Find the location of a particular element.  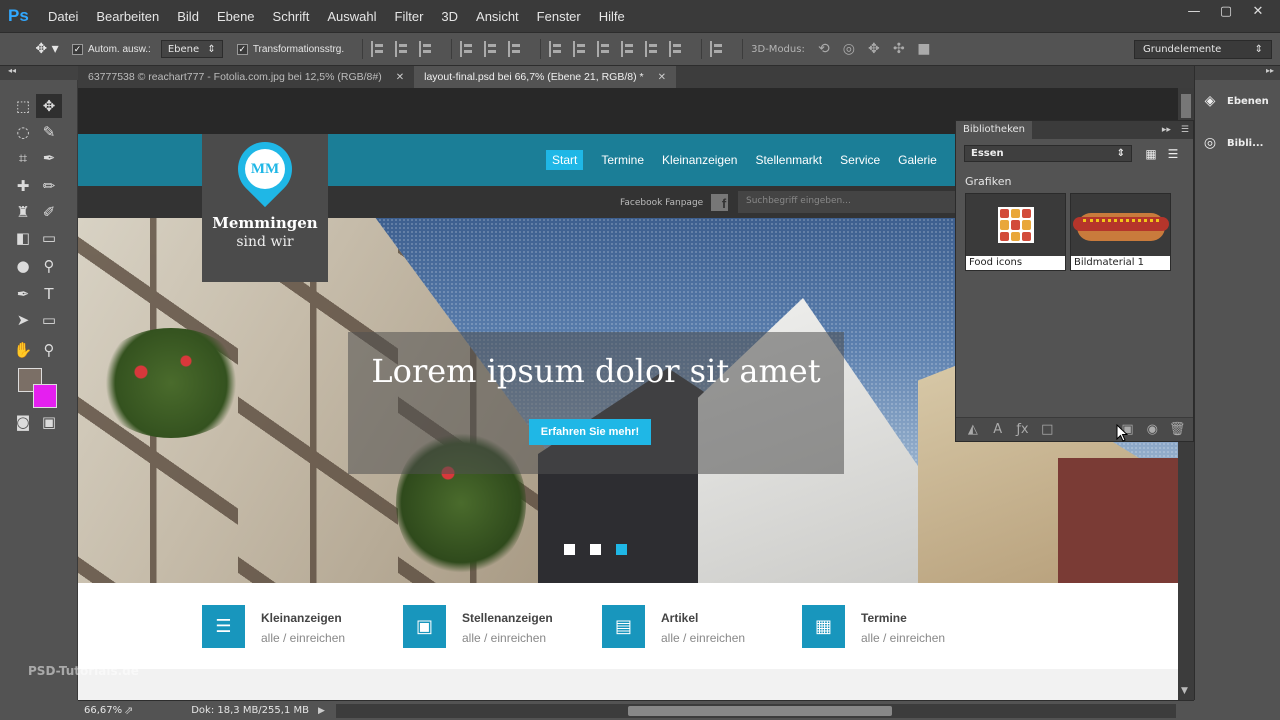

dodge-tool-icon: ⚲ is located at coordinates (49, 266).